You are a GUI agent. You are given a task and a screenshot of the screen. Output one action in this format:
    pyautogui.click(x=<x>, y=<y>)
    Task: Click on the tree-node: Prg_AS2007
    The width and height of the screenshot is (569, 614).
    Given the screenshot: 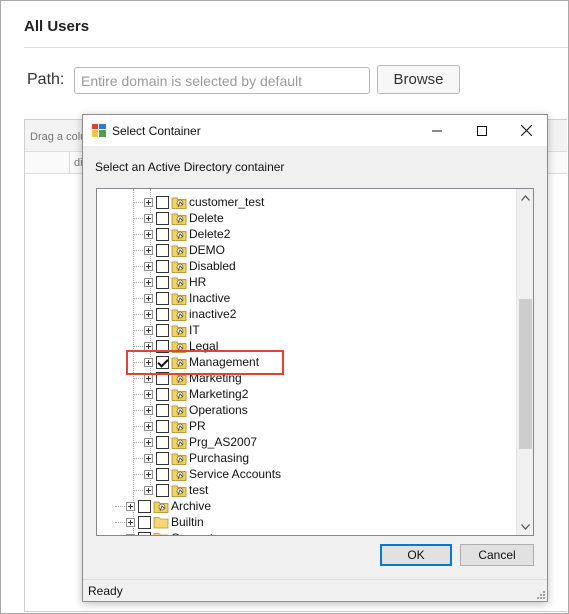 What is the action you would take?
    pyautogui.click(x=307, y=442)
    